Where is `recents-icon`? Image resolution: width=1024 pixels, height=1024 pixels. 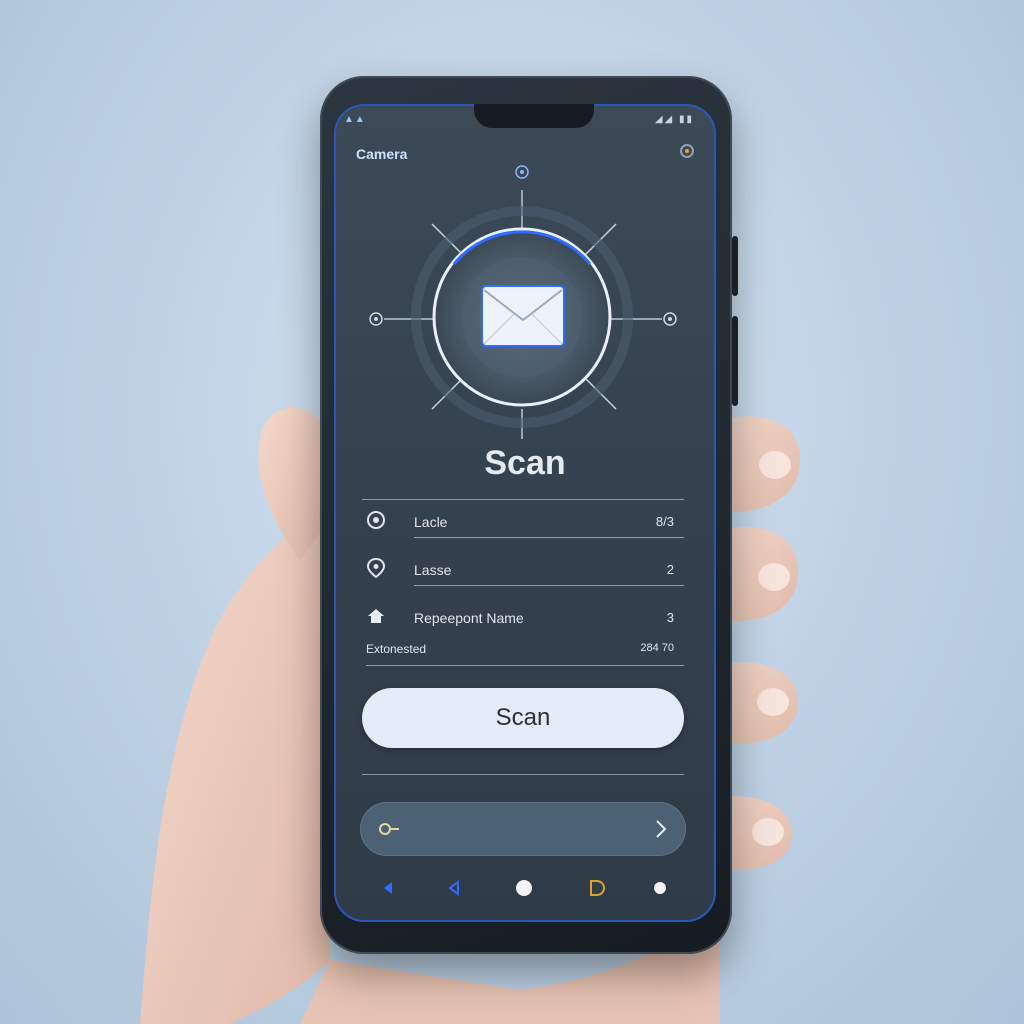
recents-icon is located at coordinates (596, 888).